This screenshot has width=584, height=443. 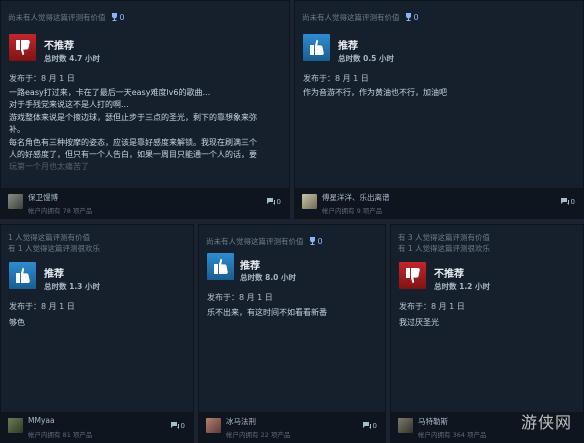 I want to click on reviewer-bar: 冰马法刑 帐户内拥有 22 项产品 0, so click(x=292, y=427).